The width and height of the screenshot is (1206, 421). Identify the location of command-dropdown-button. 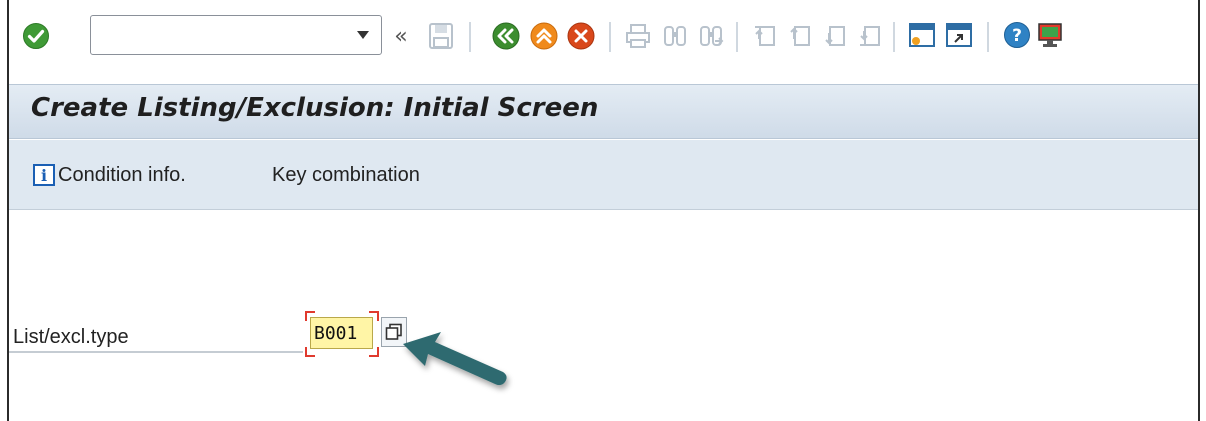
(363, 35).